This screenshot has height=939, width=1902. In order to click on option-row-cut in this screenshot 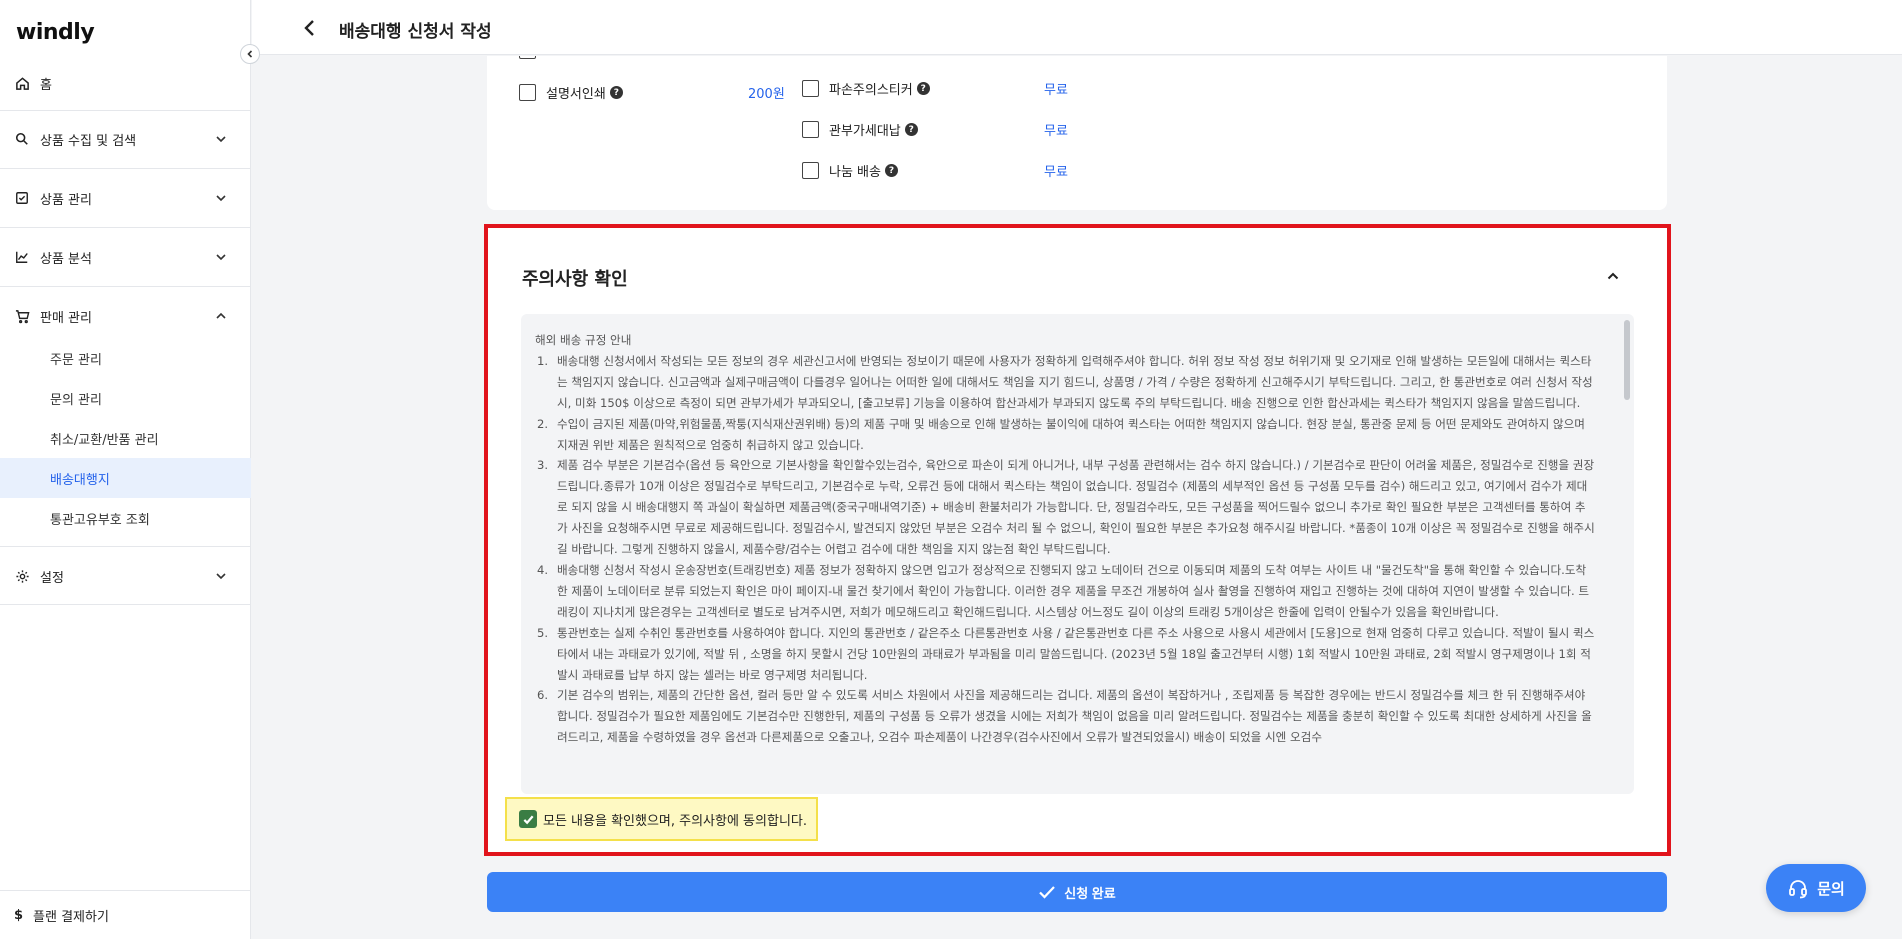, I will do `click(532, 57)`.